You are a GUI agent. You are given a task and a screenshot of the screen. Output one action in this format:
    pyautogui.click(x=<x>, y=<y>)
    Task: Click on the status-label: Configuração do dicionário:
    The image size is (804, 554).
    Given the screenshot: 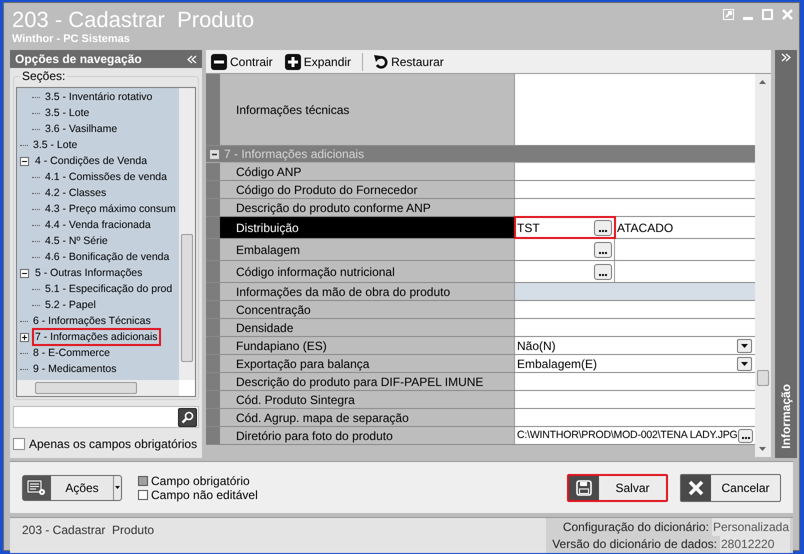 What is the action you would take?
    pyautogui.click(x=635, y=527)
    